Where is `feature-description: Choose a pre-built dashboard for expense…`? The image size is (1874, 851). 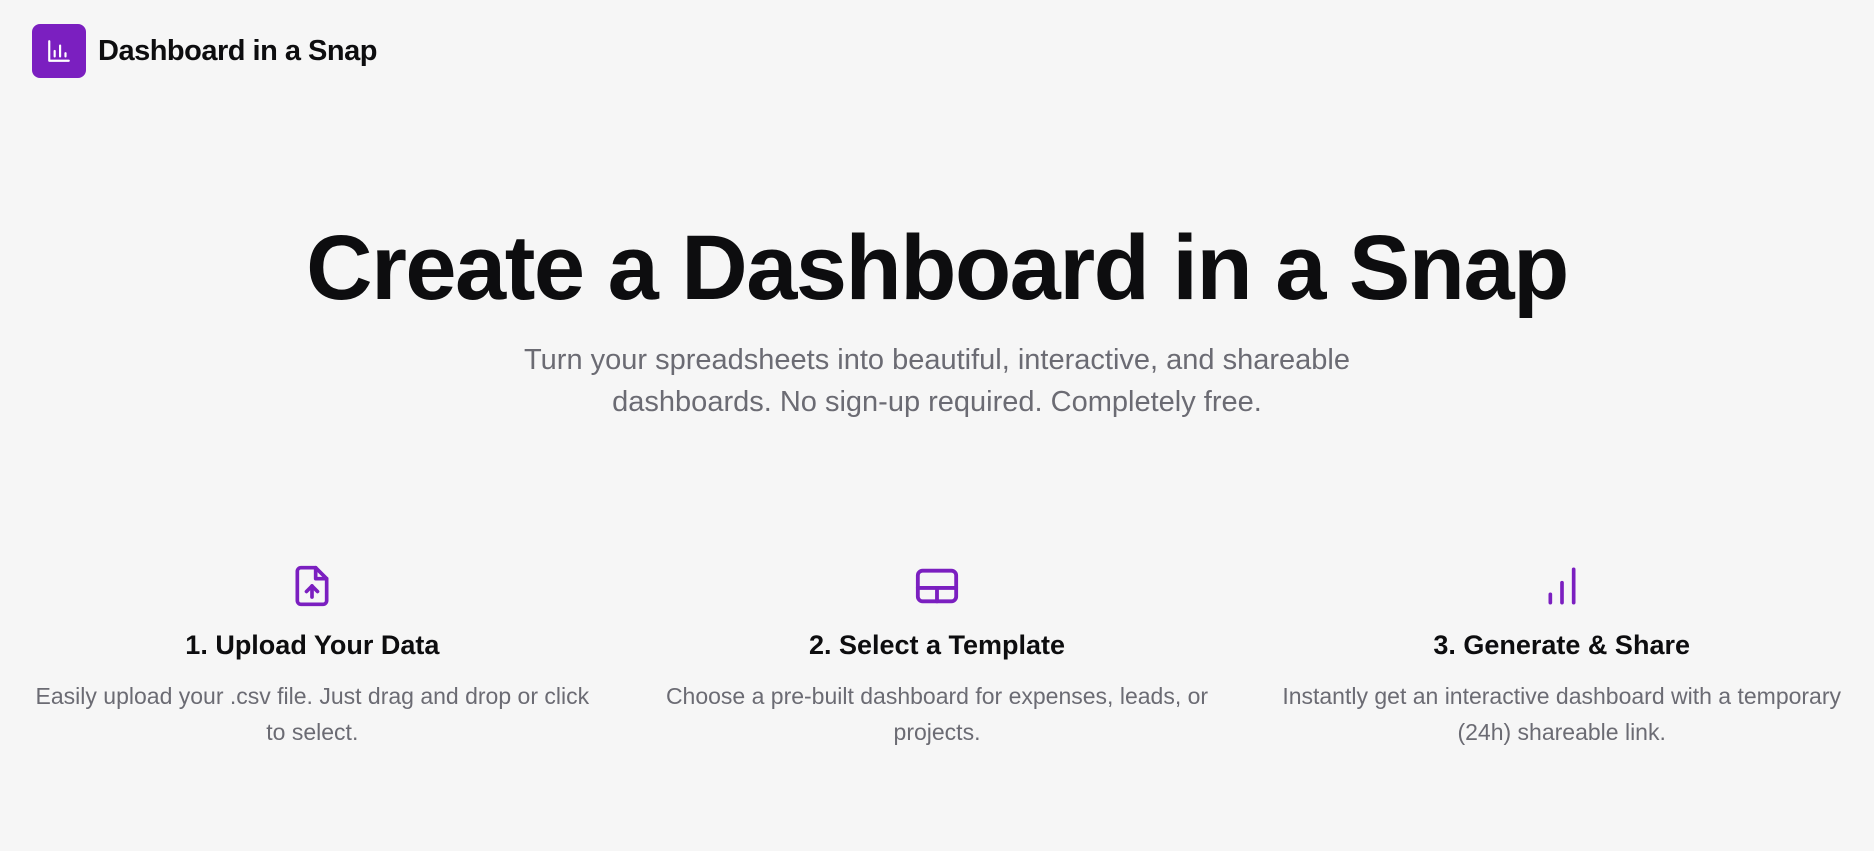 feature-description: Choose a pre-built dashboard for expense… is located at coordinates (937, 714).